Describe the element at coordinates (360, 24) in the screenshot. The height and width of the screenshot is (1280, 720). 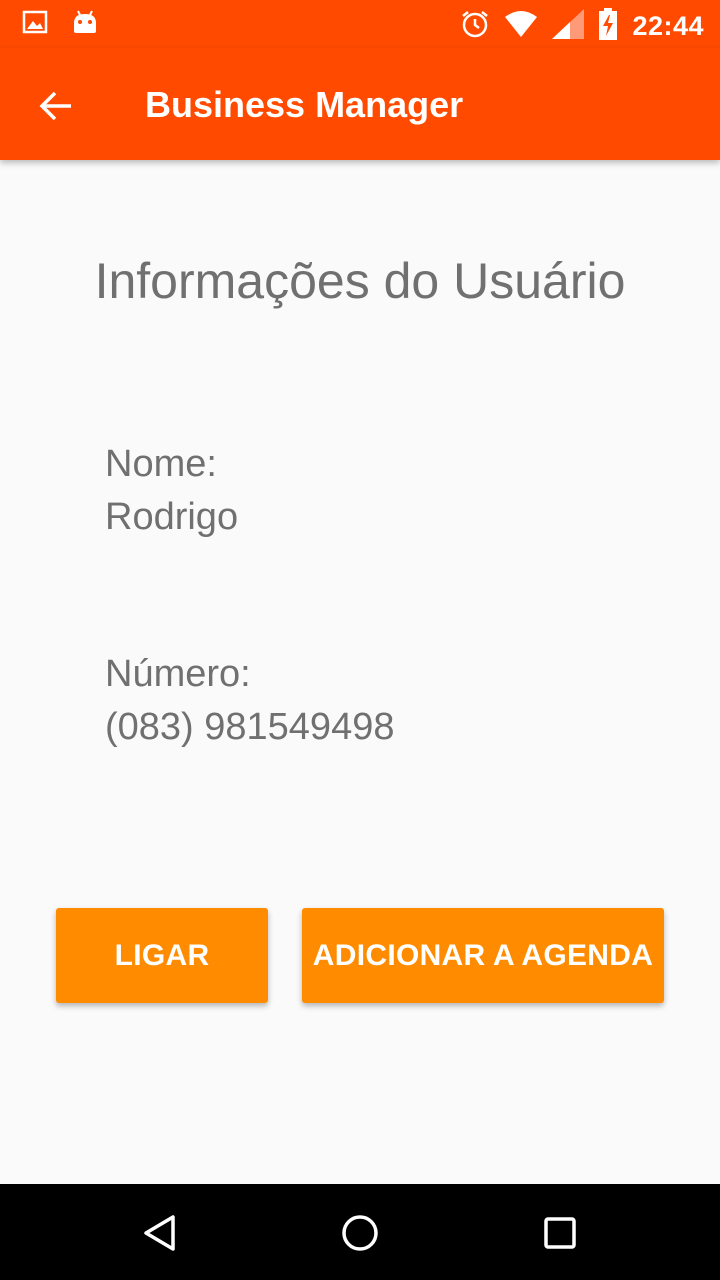
I see `status-bar: 22:44` at that location.